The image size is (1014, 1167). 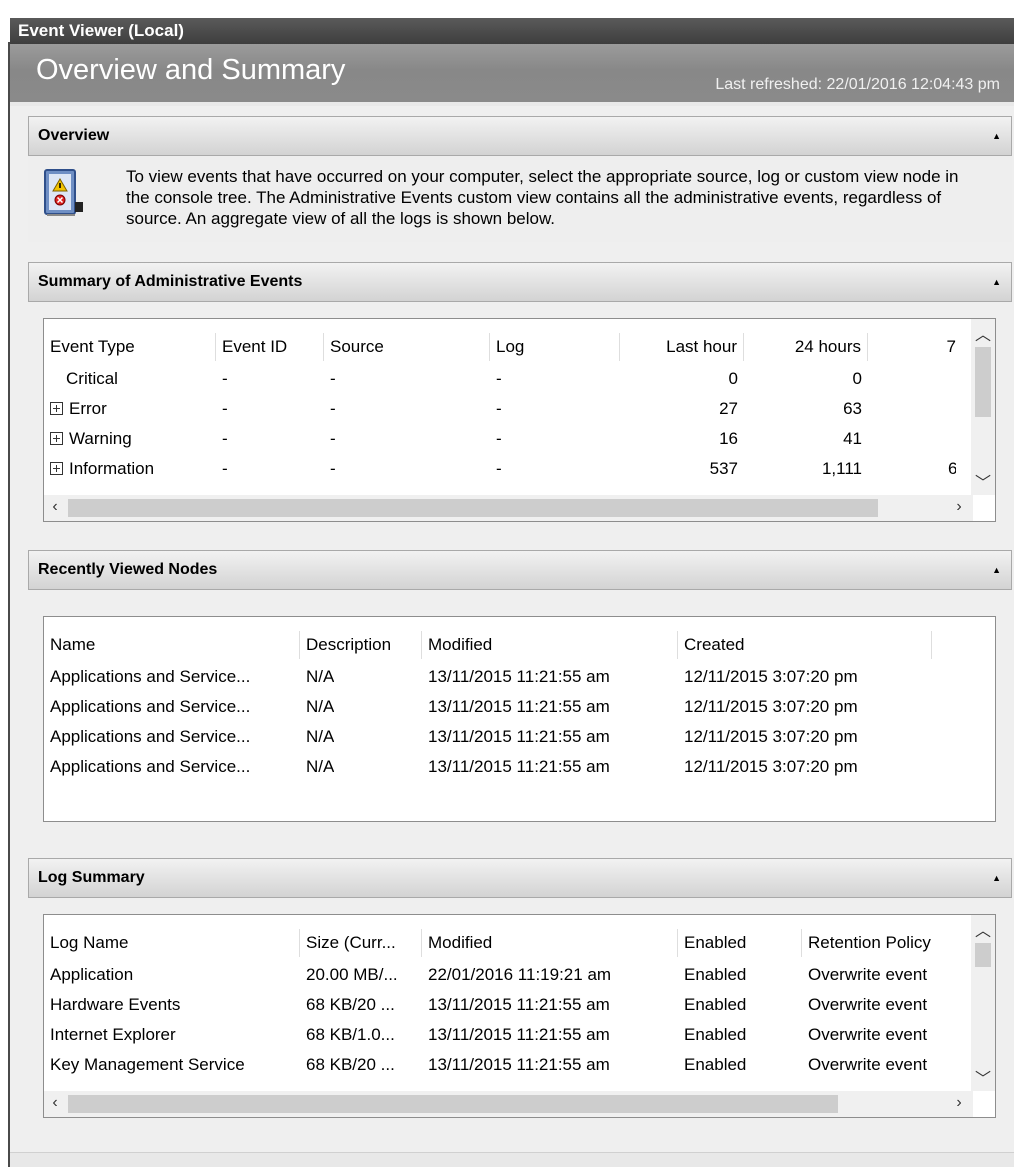 I want to click on modified-cell: 22/01/2016 11:19:21 am, so click(x=520, y=974).